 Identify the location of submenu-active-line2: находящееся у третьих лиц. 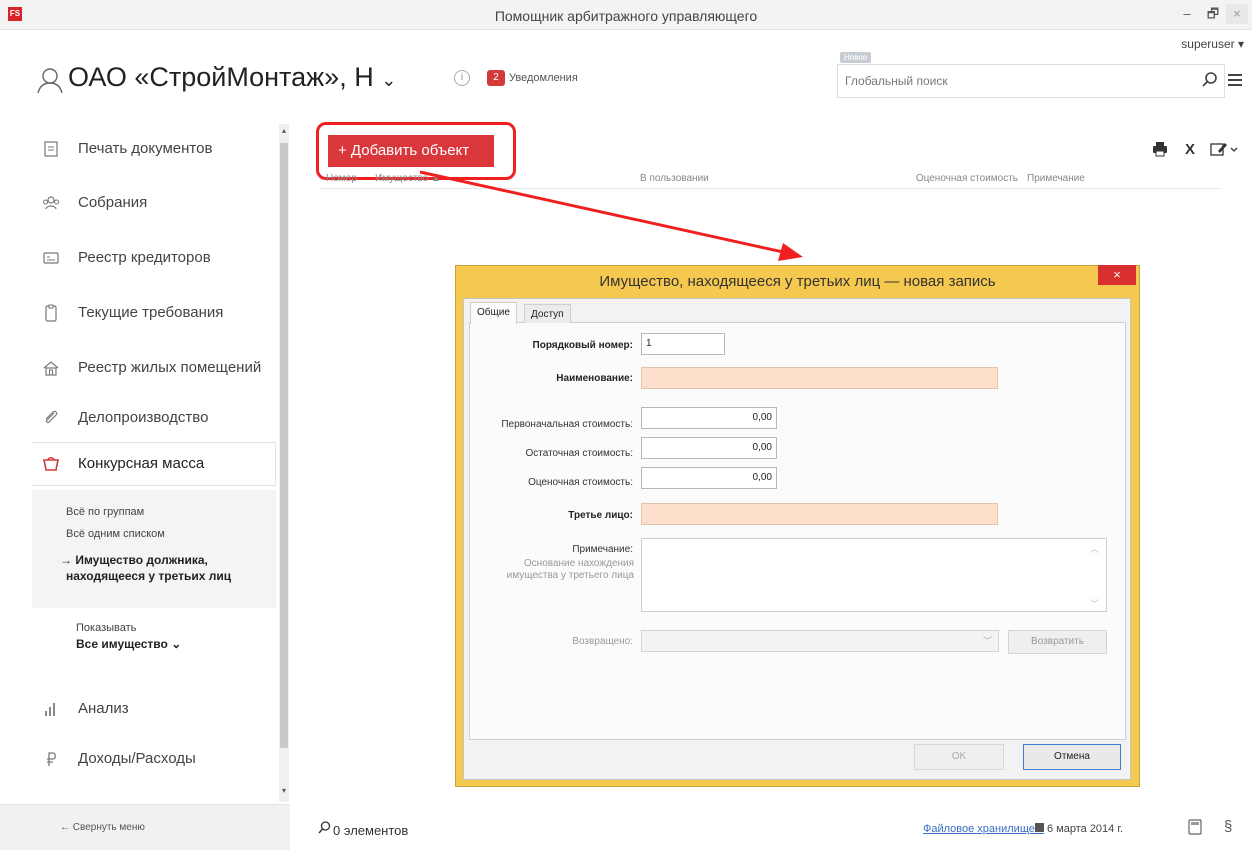
(148, 576).